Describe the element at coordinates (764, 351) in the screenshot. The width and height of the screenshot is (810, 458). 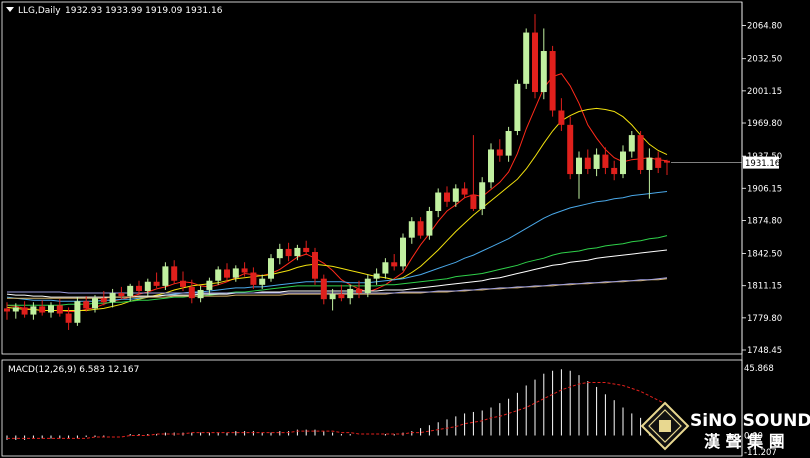
I see `price-tick-label: 1748.45` at that location.